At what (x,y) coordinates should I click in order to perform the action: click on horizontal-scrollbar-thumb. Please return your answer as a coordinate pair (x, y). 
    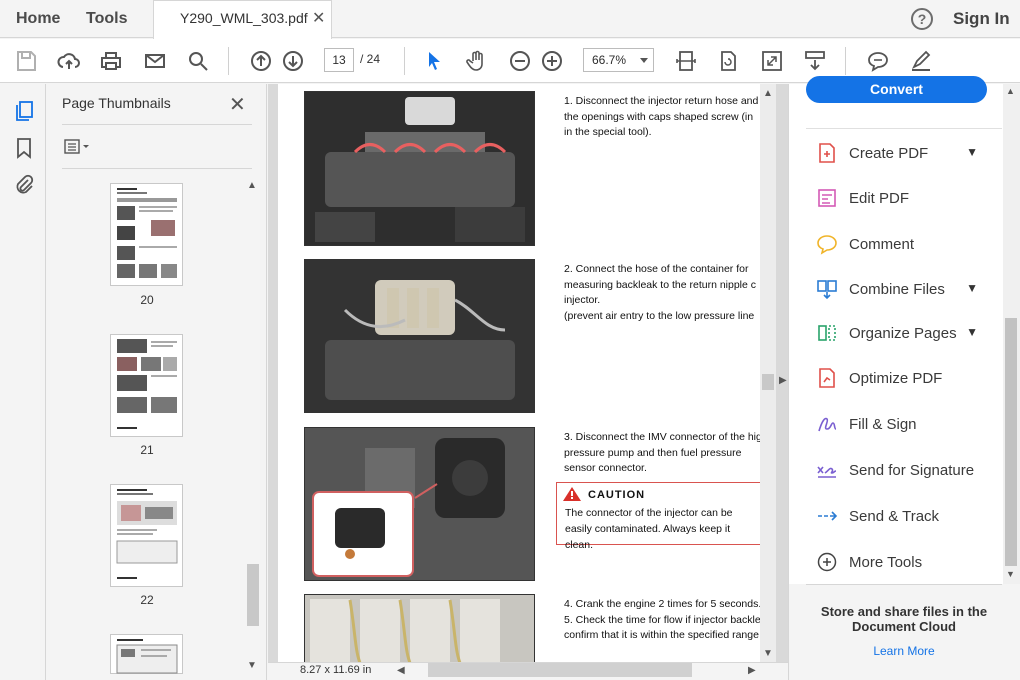
    Looking at the image, I should click on (560, 670).